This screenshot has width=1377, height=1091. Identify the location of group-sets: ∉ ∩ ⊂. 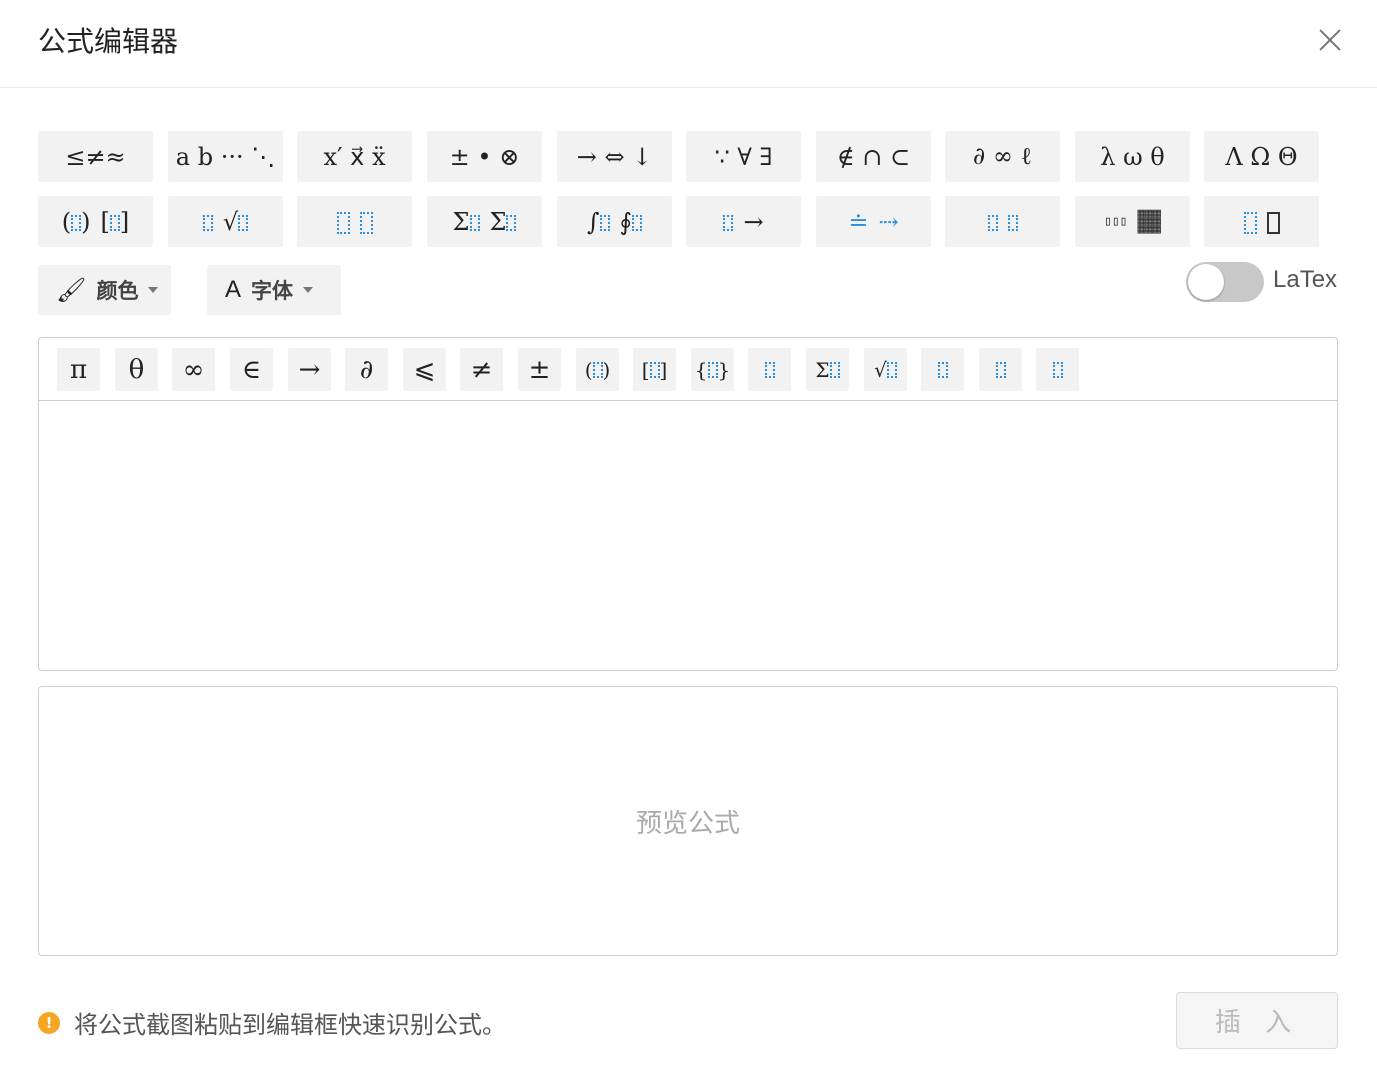
(873, 156).